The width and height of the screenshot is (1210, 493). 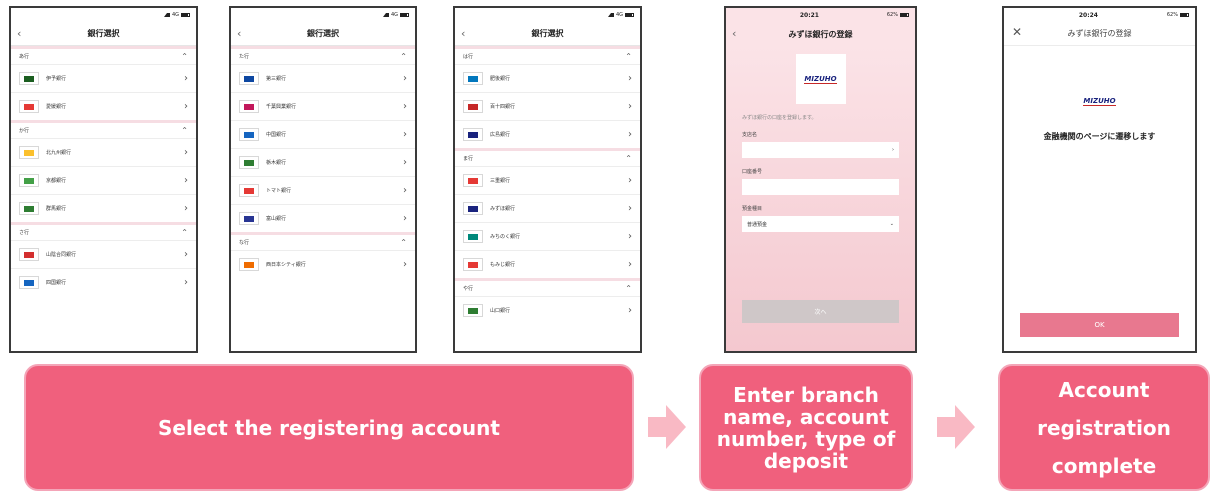 I want to click on section-header: た行 ⌃, so click(x=323, y=55).